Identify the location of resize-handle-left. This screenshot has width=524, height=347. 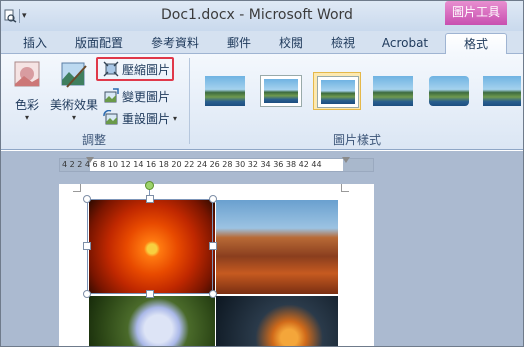
(87, 246).